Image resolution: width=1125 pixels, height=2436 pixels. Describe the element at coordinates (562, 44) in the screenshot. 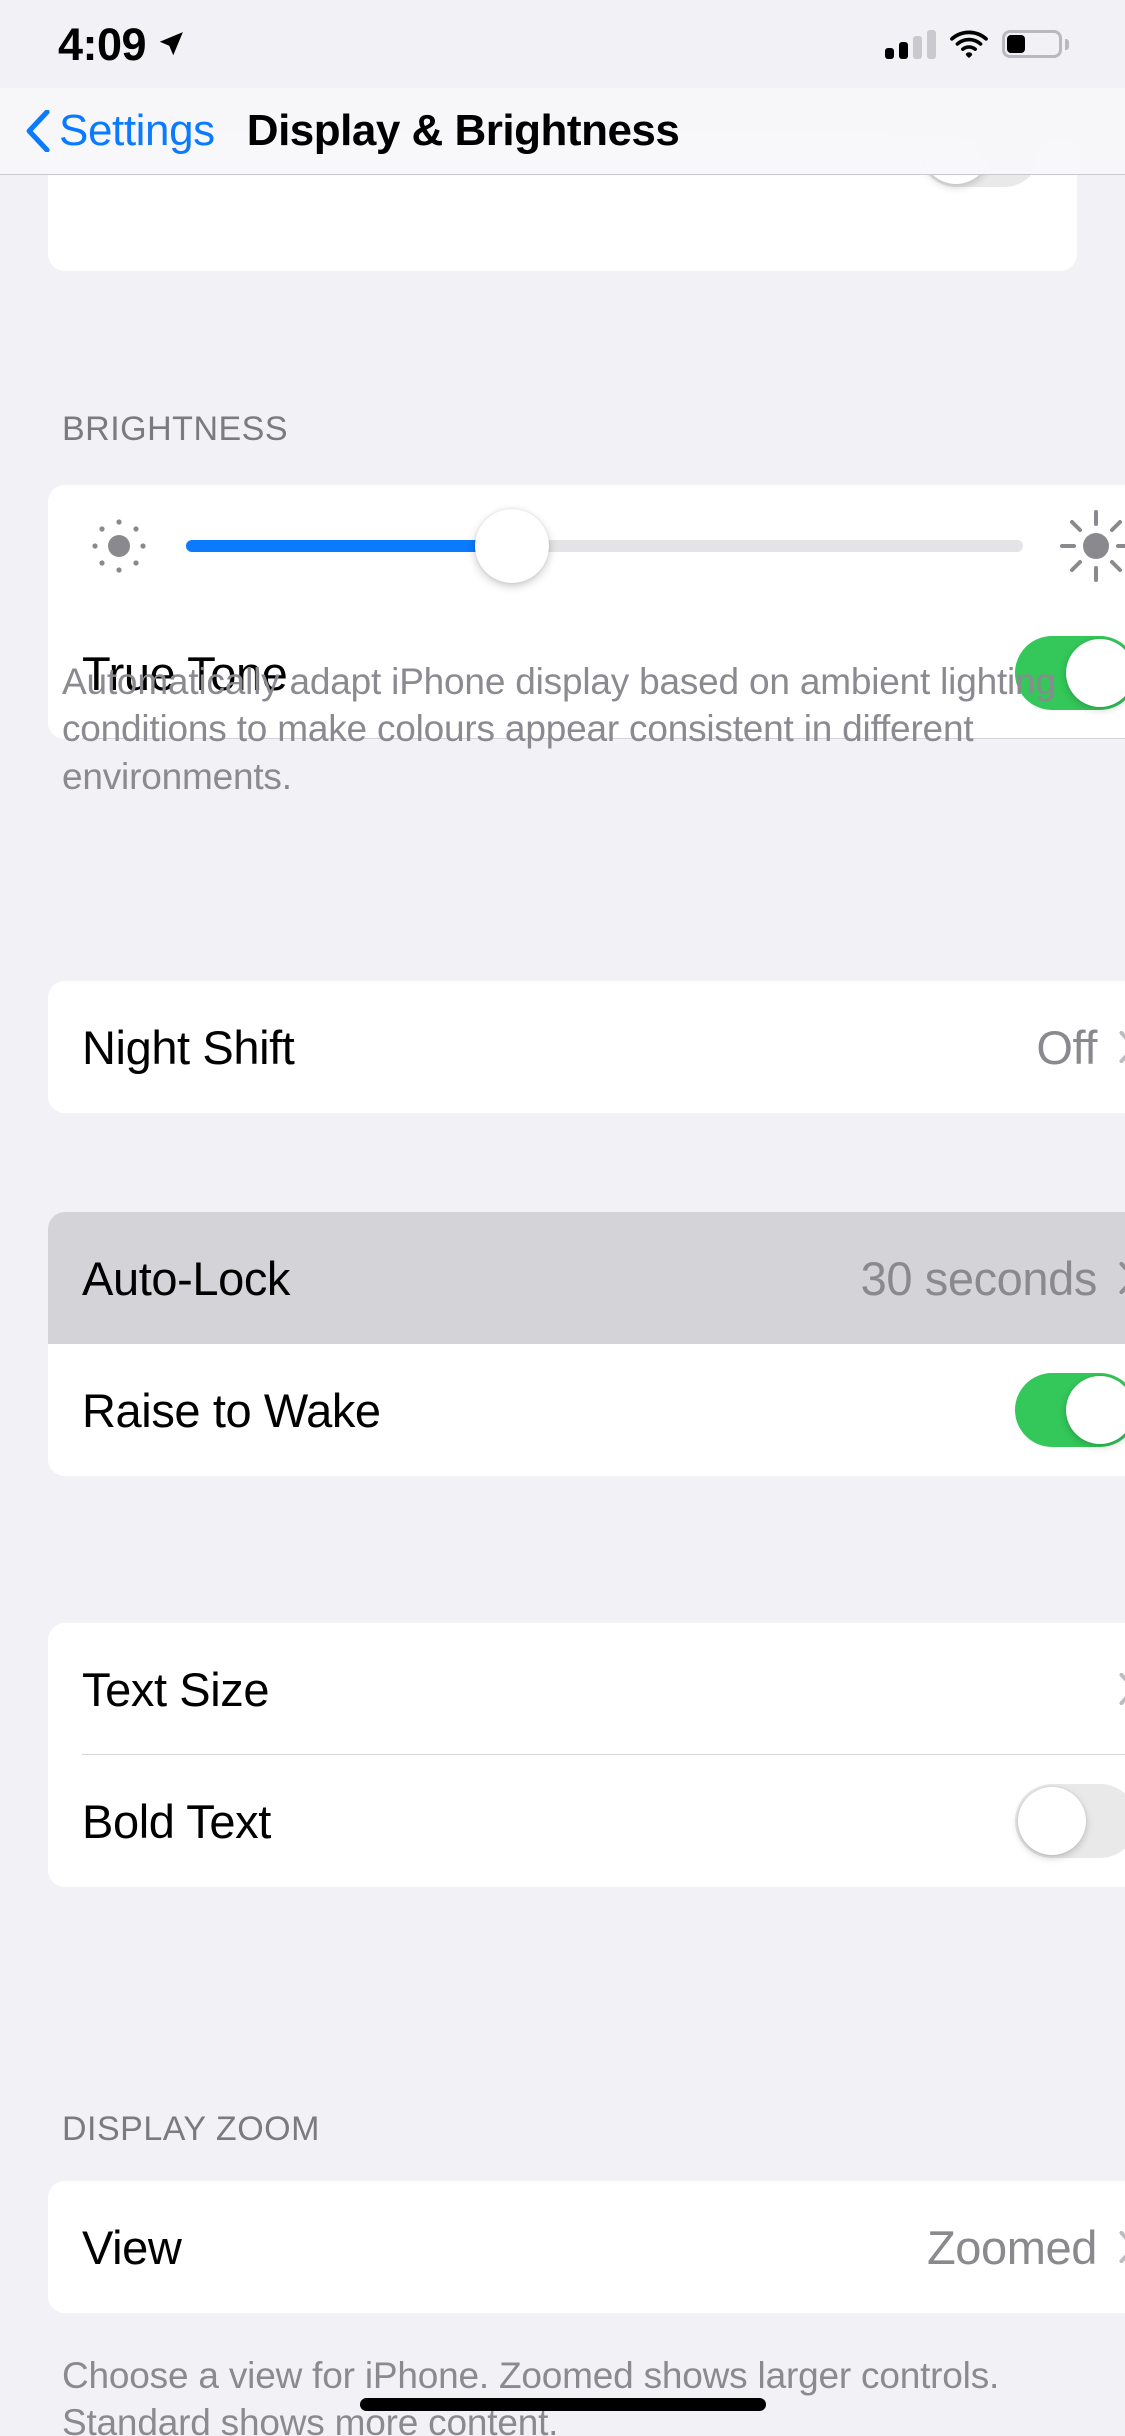

I see `status-bar: 4:09` at that location.